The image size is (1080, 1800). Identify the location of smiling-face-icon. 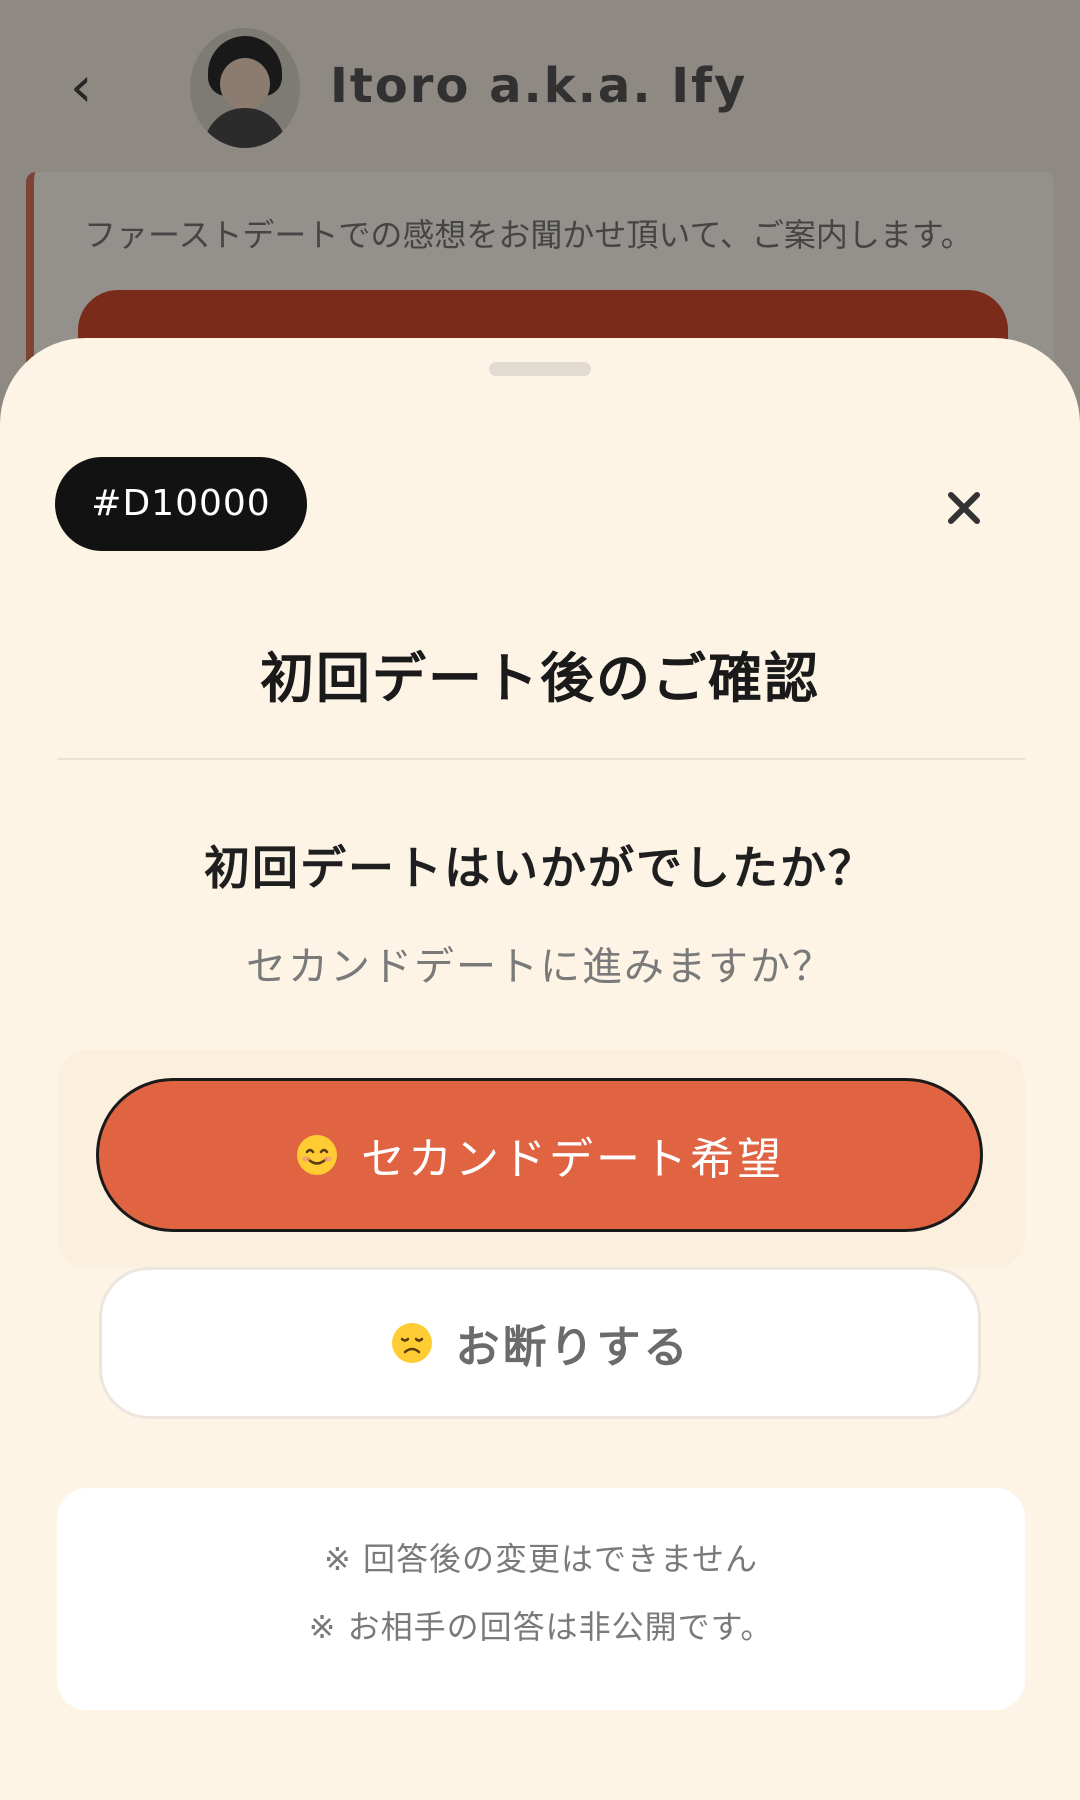
(317, 1155).